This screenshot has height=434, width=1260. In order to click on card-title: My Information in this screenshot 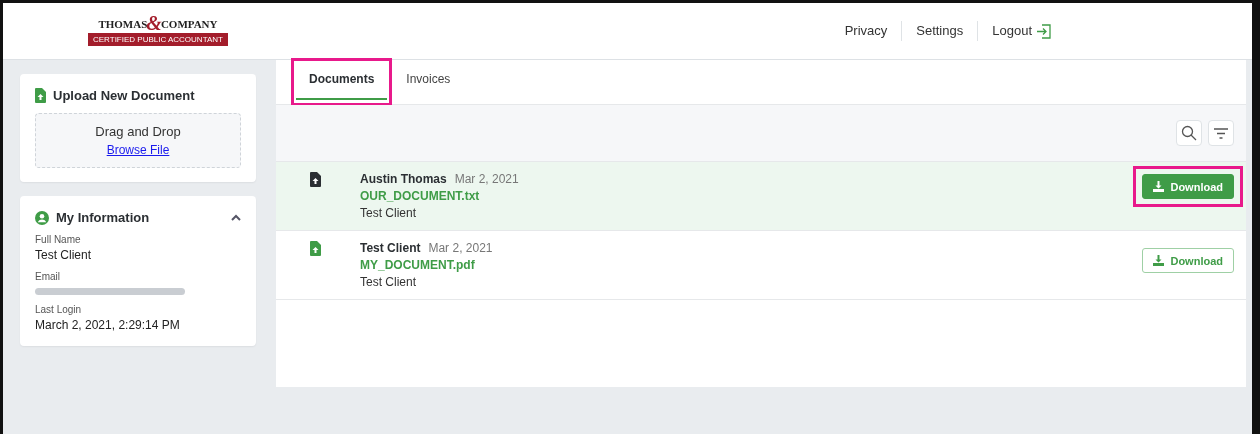, I will do `click(103, 217)`.